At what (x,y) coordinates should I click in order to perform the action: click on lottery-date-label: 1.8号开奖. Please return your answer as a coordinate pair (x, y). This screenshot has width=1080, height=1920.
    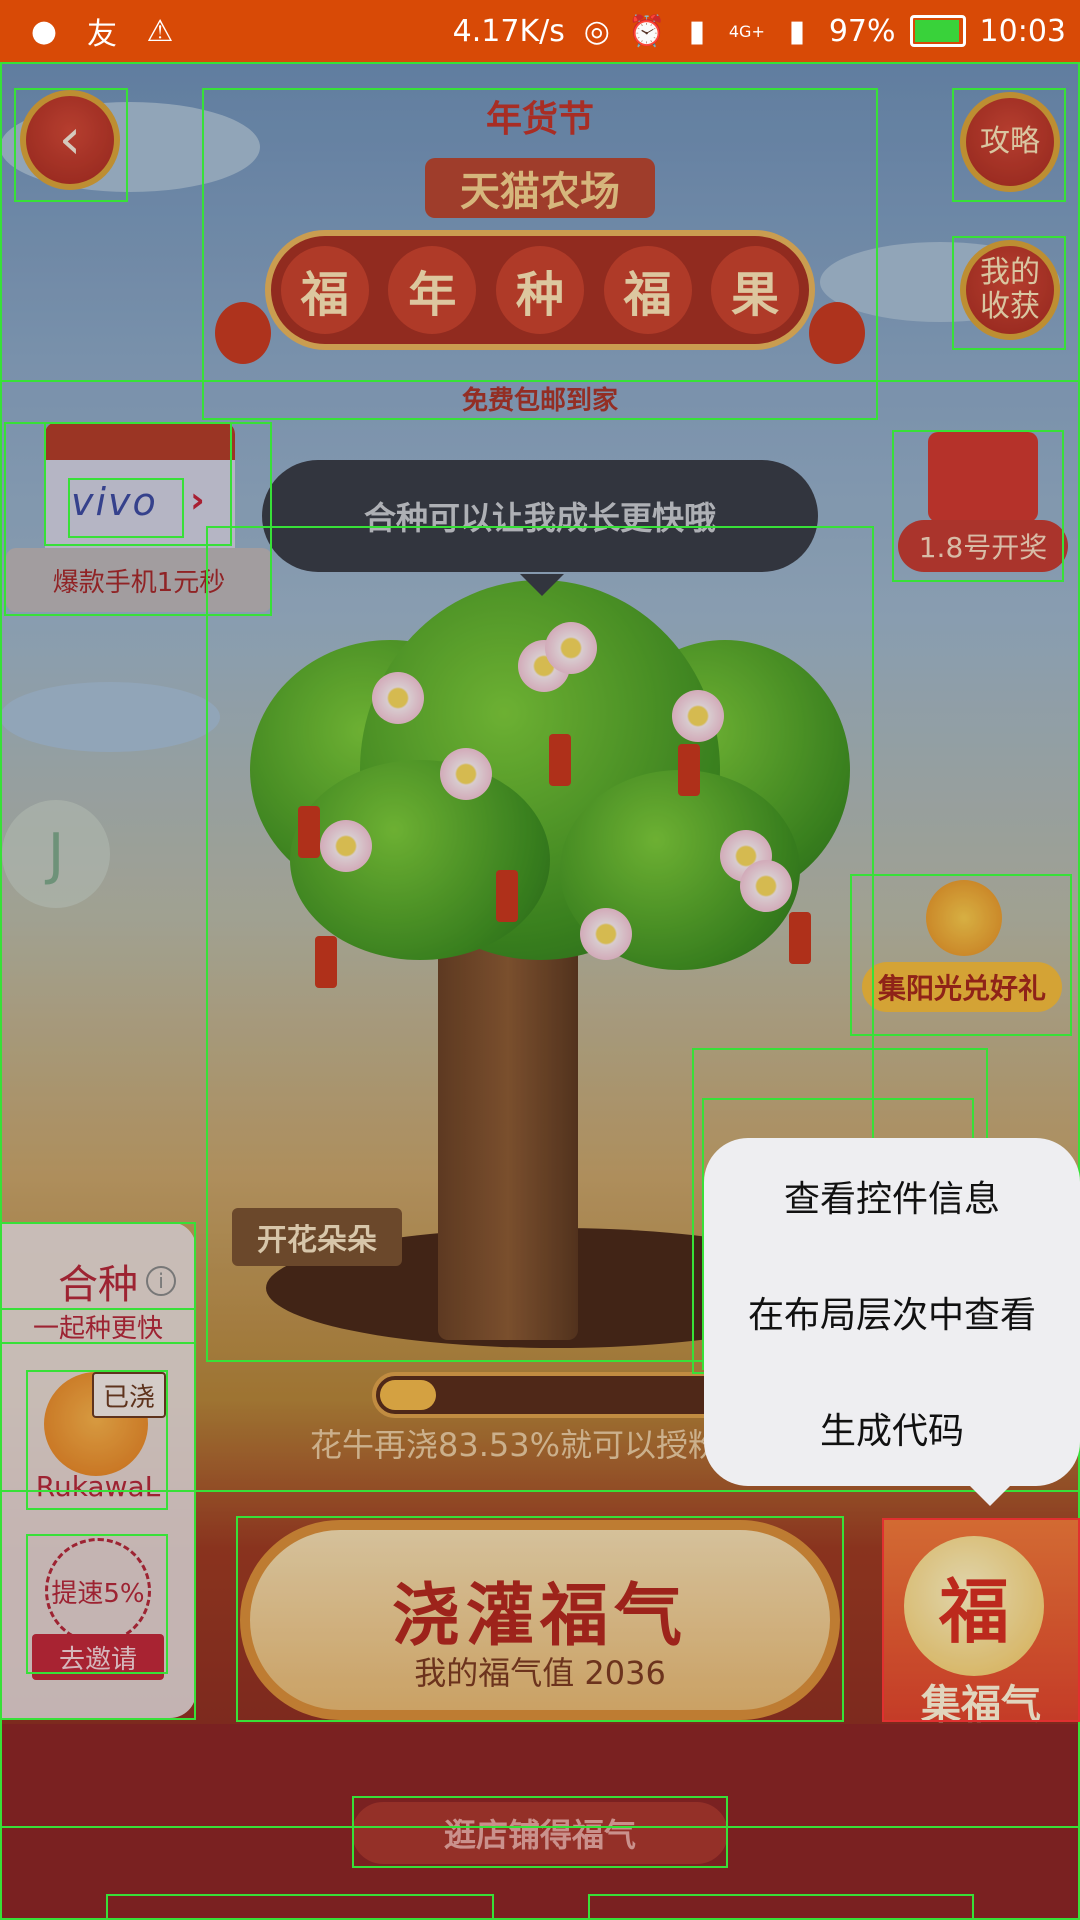
    Looking at the image, I should click on (983, 546).